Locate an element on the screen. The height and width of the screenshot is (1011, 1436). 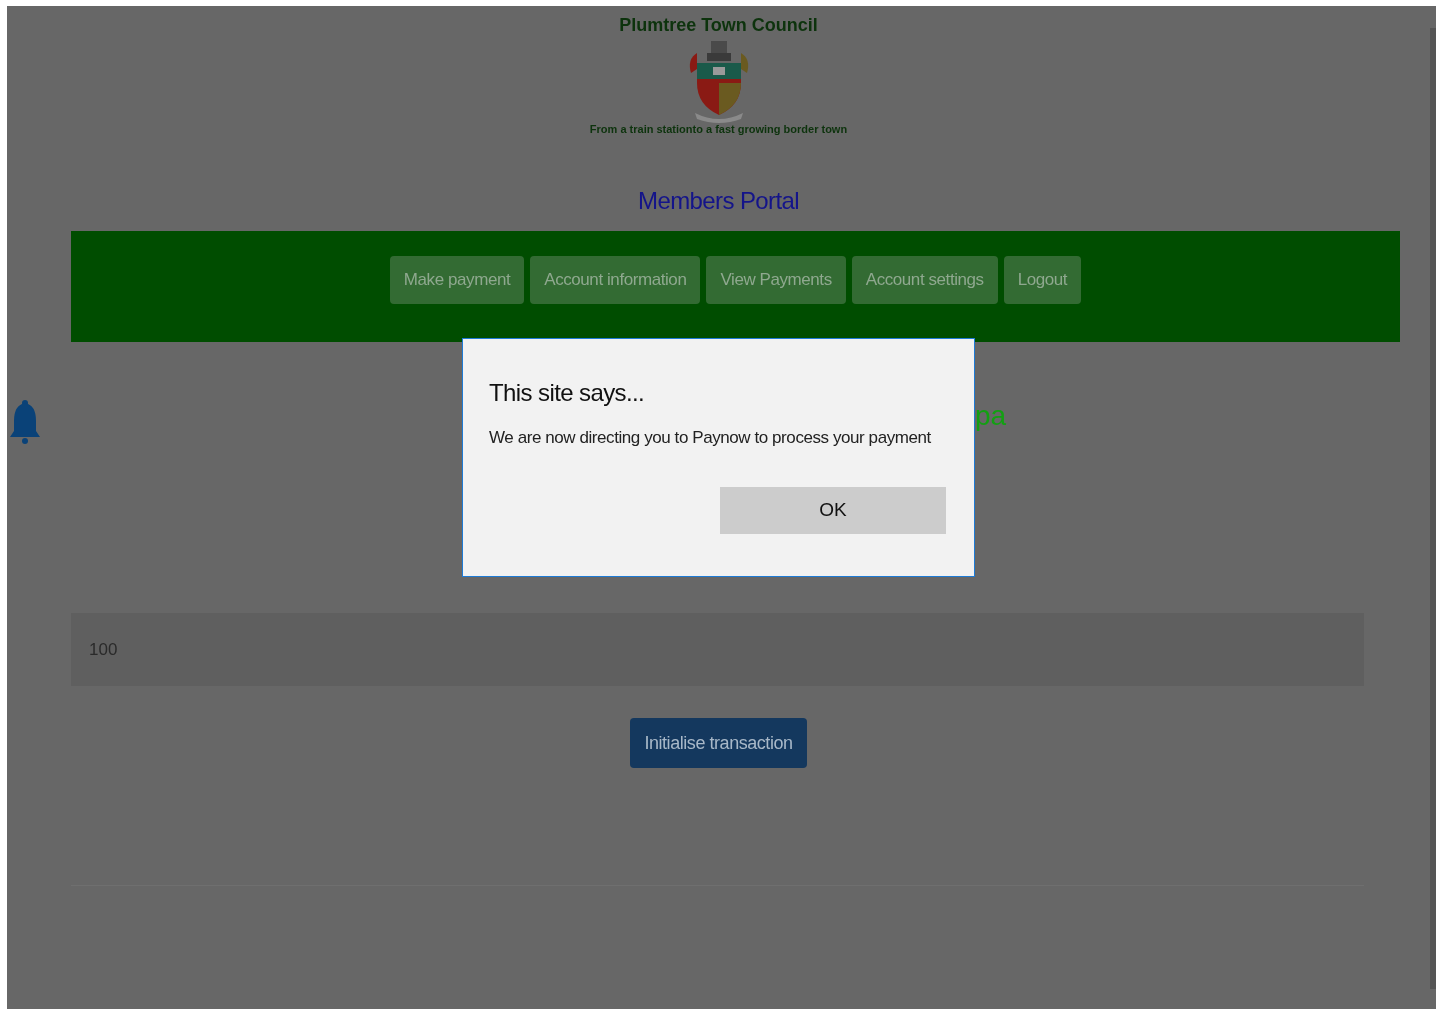
nav-button: Account settings is located at coordinates (924, 279).